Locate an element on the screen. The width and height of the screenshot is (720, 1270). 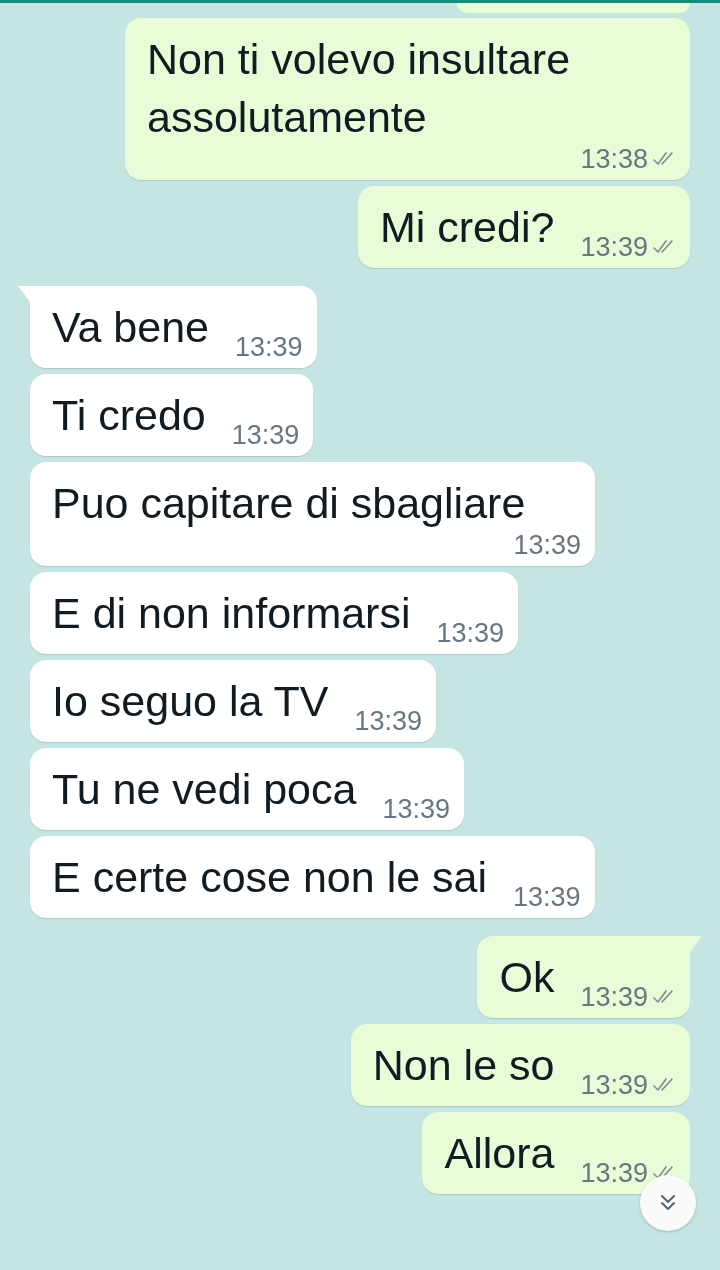
message-text: E certe cose non le sai is located at coordinates (270, 877).